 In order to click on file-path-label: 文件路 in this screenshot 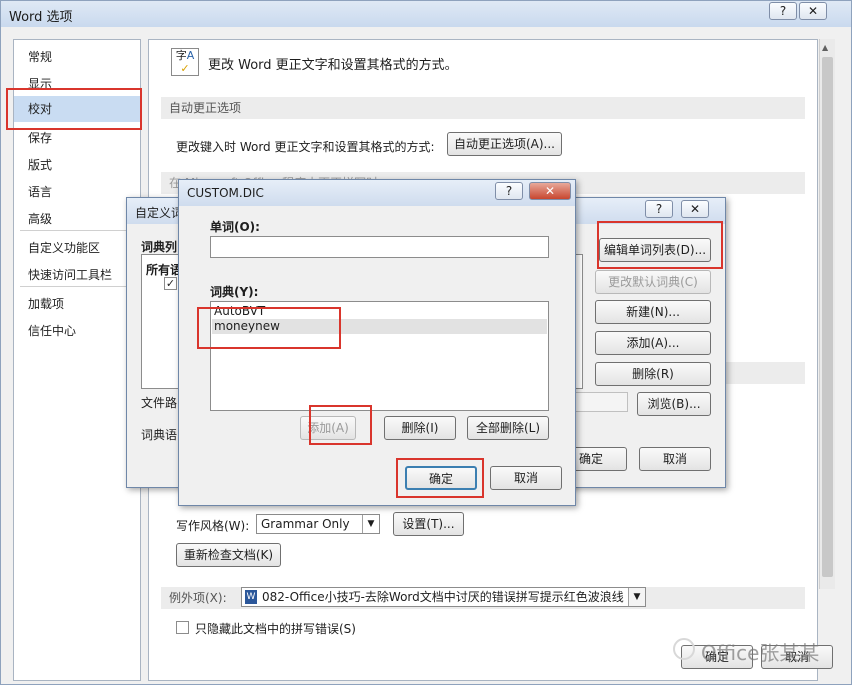, I will do `click(159, 403)`.